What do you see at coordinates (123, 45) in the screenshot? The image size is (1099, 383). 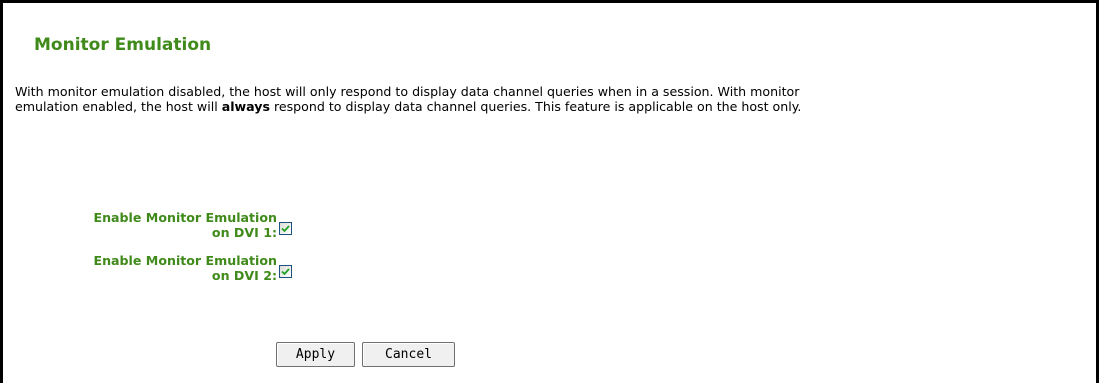 I see `page-title: Monitor Emulation` at bounding box center [123, 45].